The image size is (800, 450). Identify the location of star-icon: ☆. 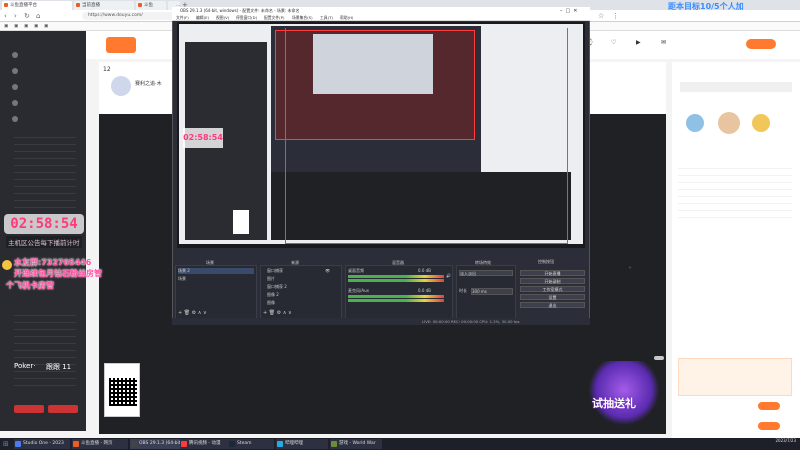
(601, 16).